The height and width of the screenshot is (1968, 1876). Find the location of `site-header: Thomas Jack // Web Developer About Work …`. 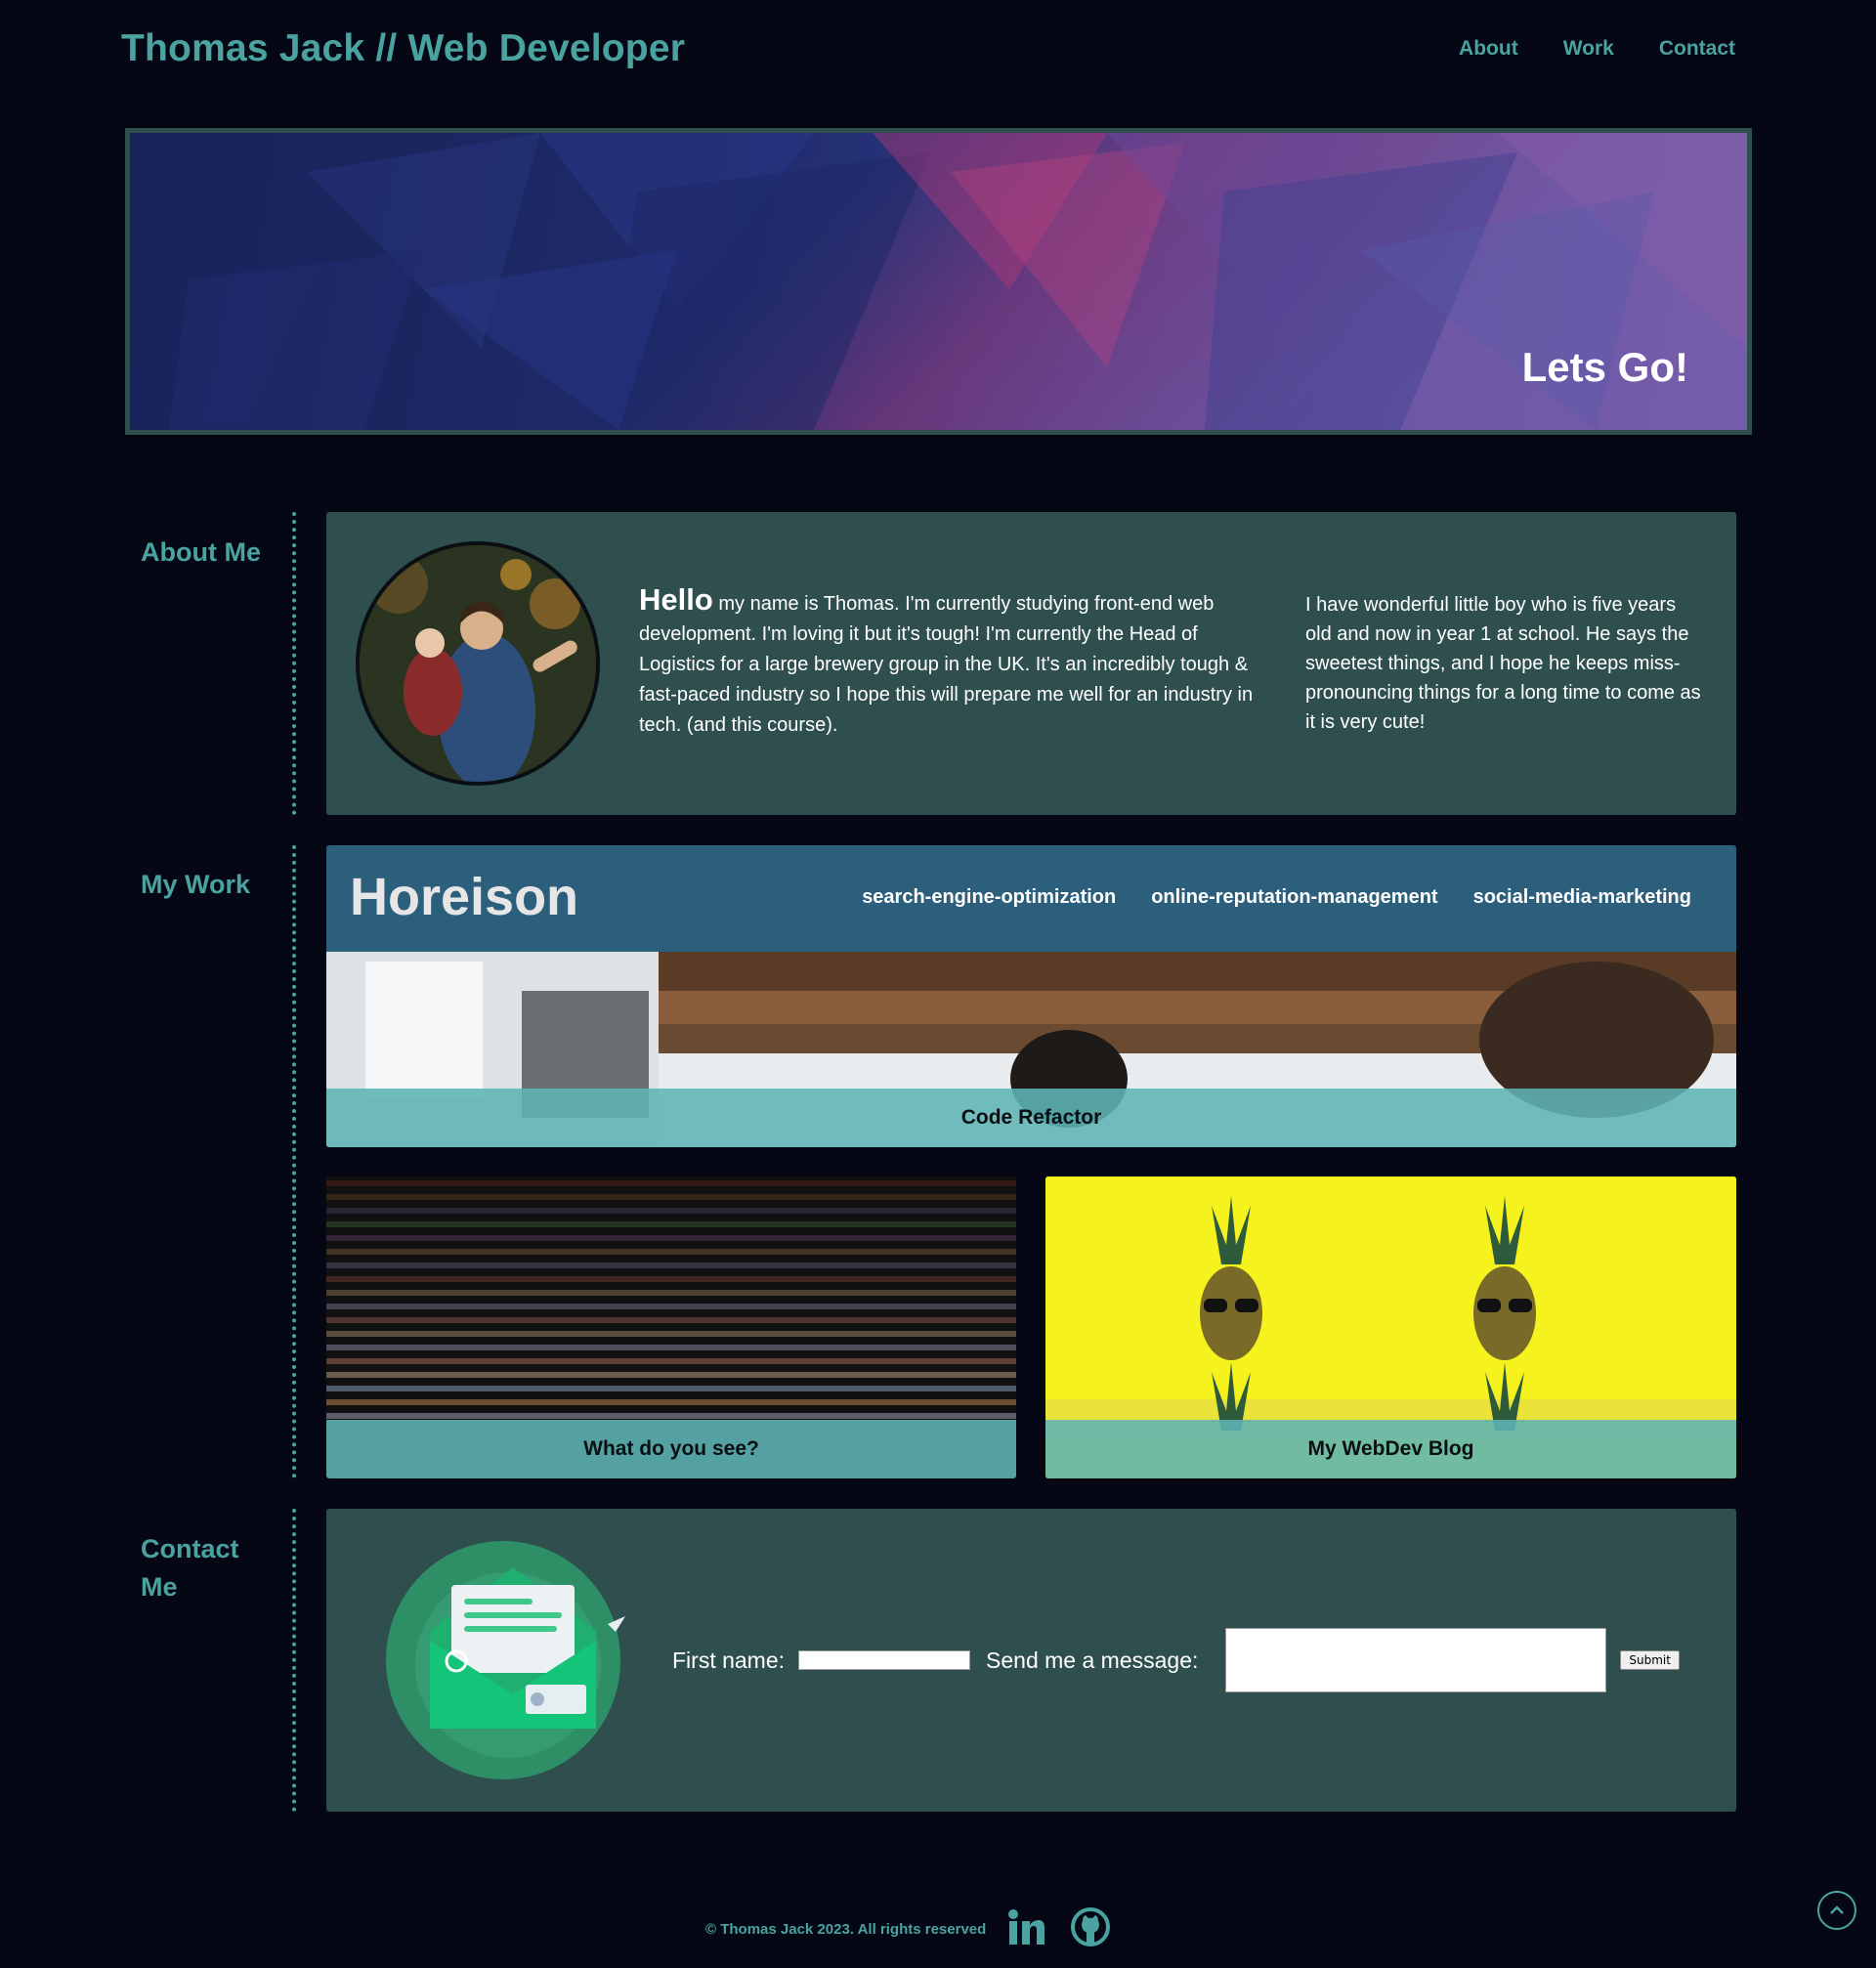

site-header: Thomas Jack // Web Developer About Work … is located at coordinates (938, 53).